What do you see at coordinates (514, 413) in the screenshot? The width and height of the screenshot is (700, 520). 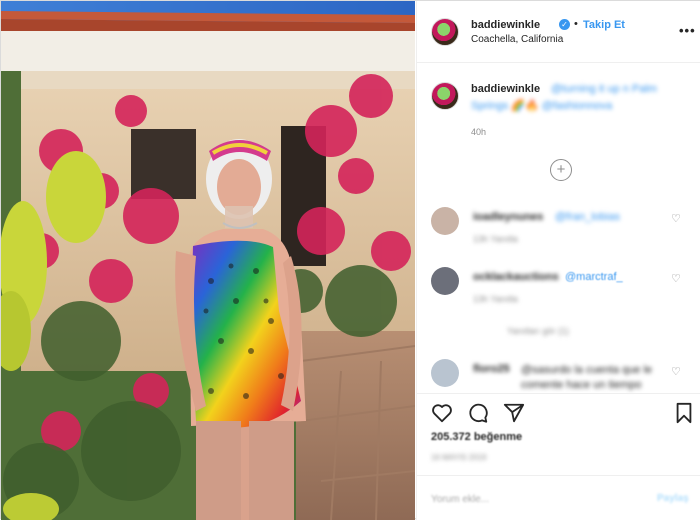 I see `share-icon` at bounding box center [514, 413].